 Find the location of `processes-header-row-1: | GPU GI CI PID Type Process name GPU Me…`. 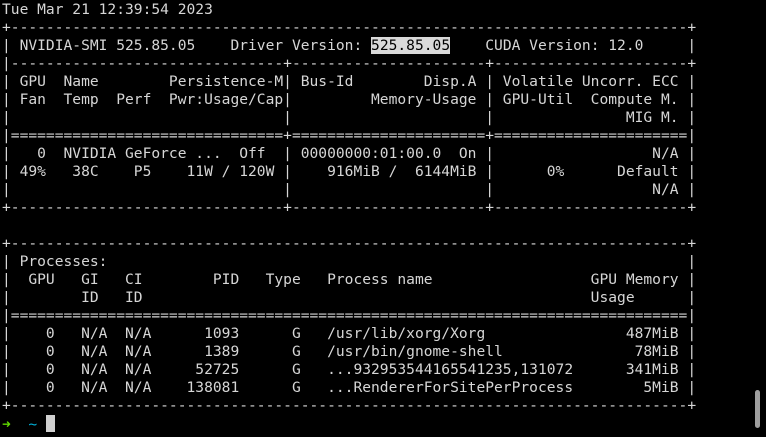

processes-header-row-1: | GPU GI CI PID Type Process name GPU Me… is located at coordinates (349, 279).